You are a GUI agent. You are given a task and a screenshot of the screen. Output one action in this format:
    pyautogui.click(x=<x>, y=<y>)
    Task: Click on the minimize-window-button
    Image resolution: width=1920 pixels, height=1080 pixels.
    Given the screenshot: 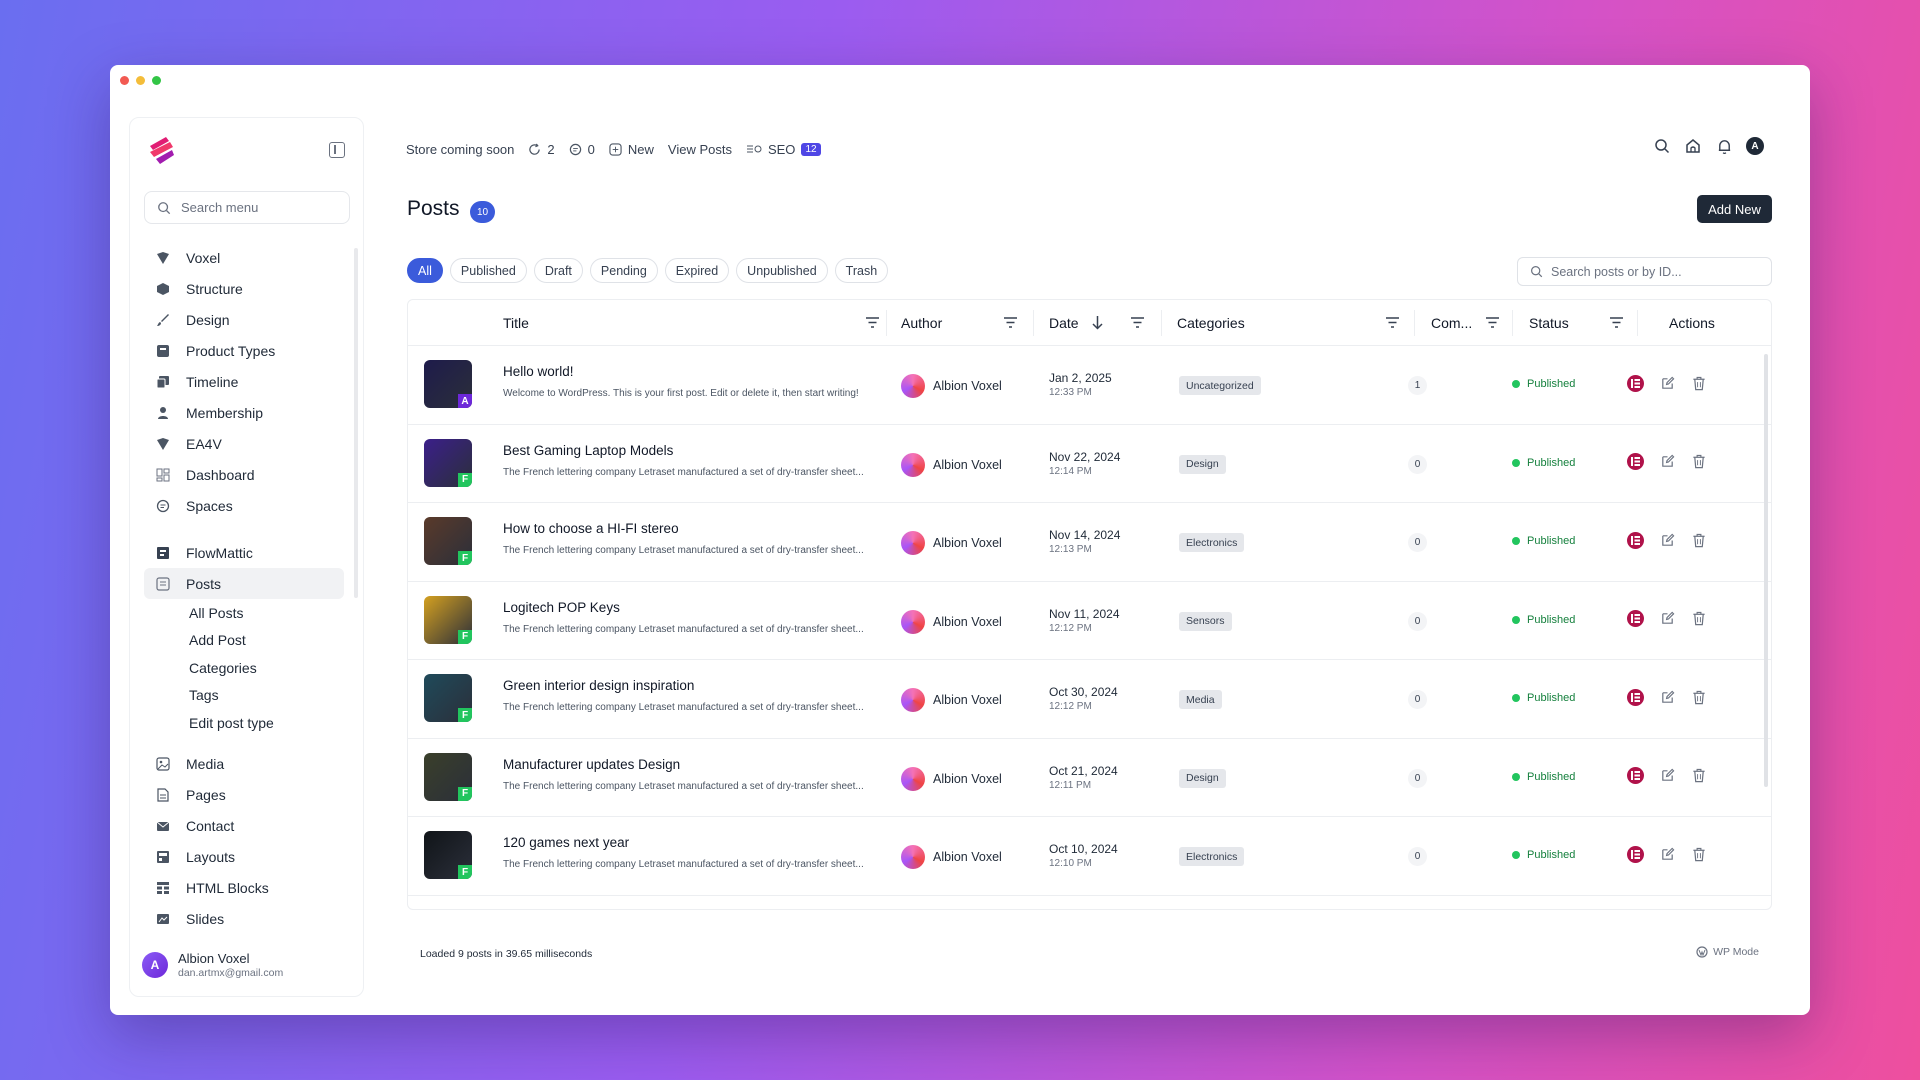 What is the action you would take?
    pyautogui.click(x=140, y=80)
    